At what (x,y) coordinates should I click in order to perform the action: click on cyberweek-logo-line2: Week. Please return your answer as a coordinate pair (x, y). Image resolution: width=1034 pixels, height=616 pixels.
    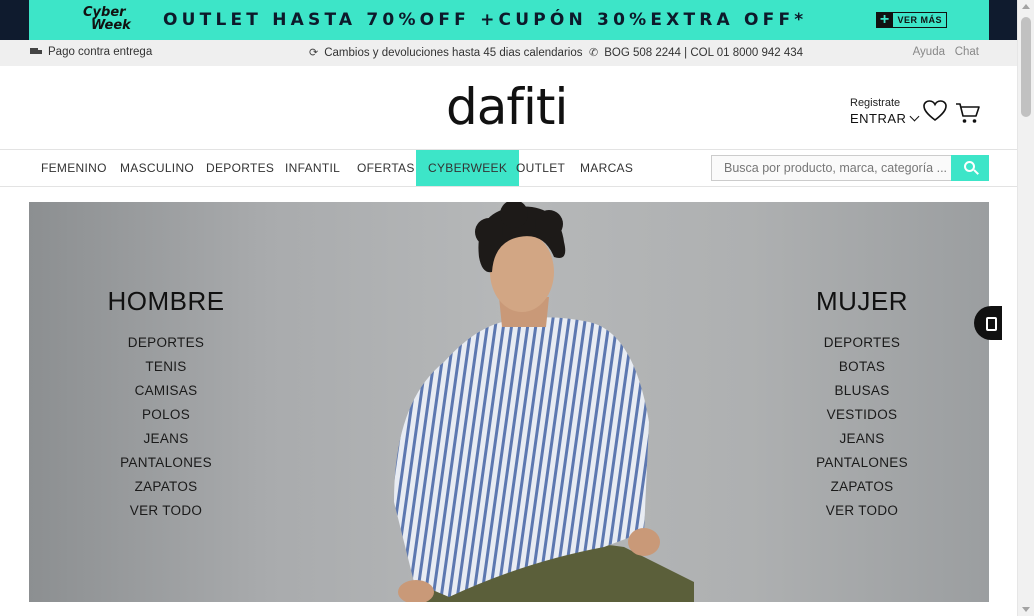
    Looking at the image, I should click on (111, 25).